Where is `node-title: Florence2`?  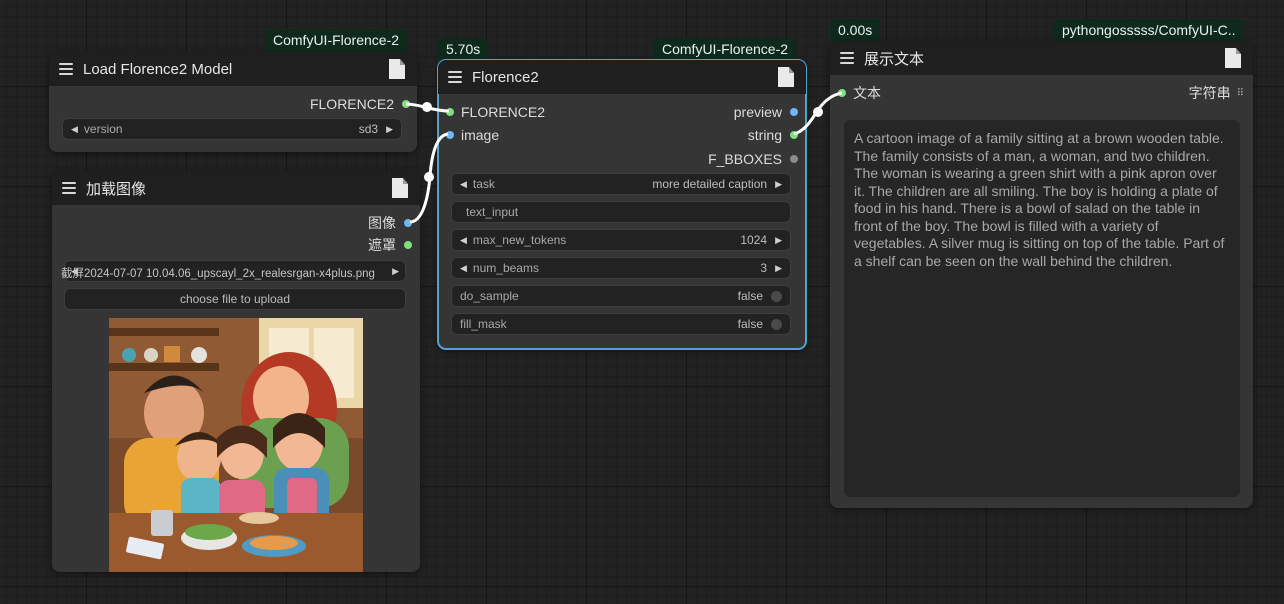
node-title: Florence2 is located at coordinates (505, 77).